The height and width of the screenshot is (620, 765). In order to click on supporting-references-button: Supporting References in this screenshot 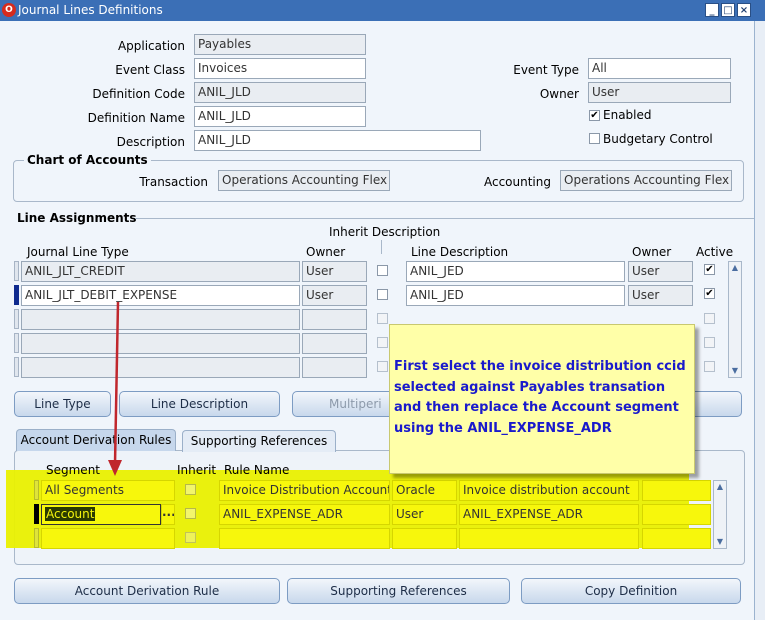, I will do `click(398, 591)`.